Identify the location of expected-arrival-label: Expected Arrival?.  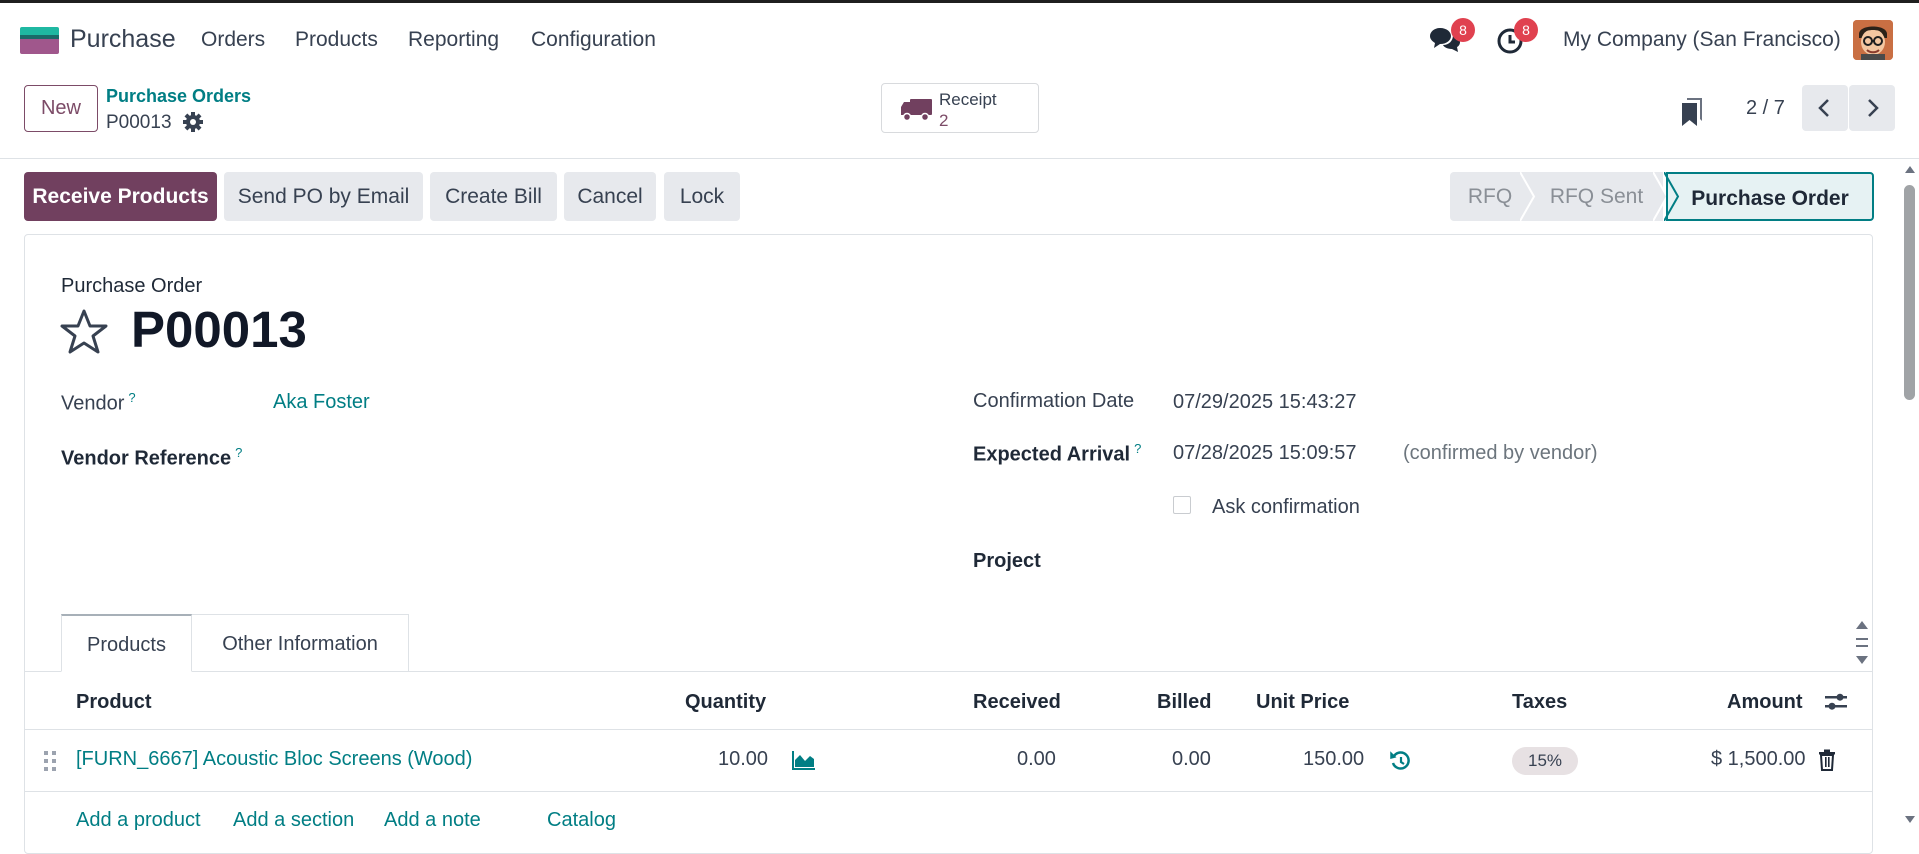
(1057, 453).